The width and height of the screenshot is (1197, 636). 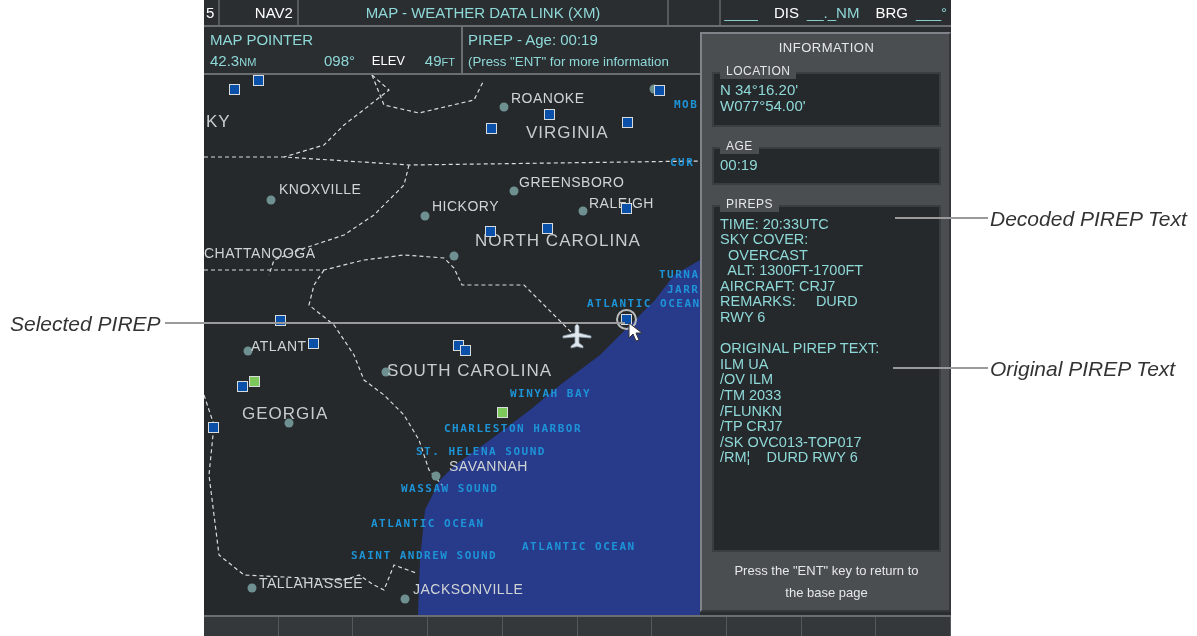 I want to click on decoded-pirep-line: AIRCRAFT: CRJ7, so click(x=778, y=286).